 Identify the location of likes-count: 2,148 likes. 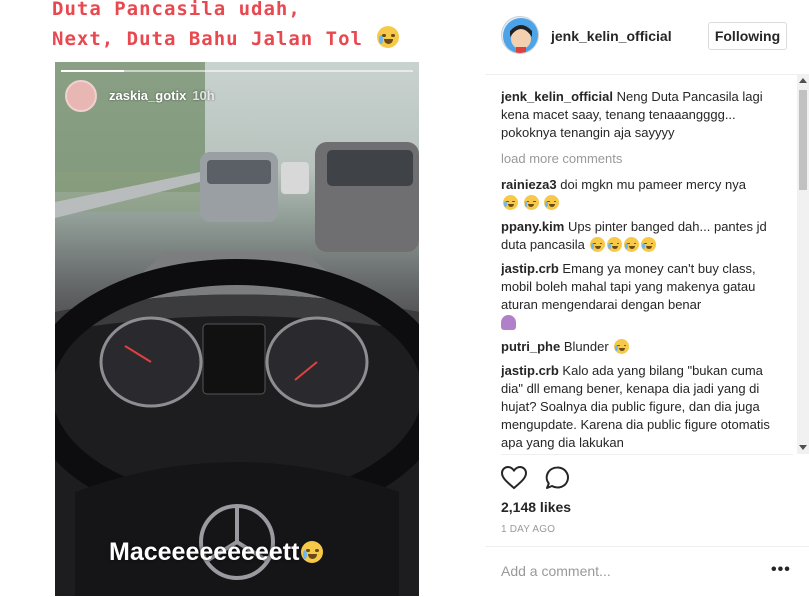
(536, 507).